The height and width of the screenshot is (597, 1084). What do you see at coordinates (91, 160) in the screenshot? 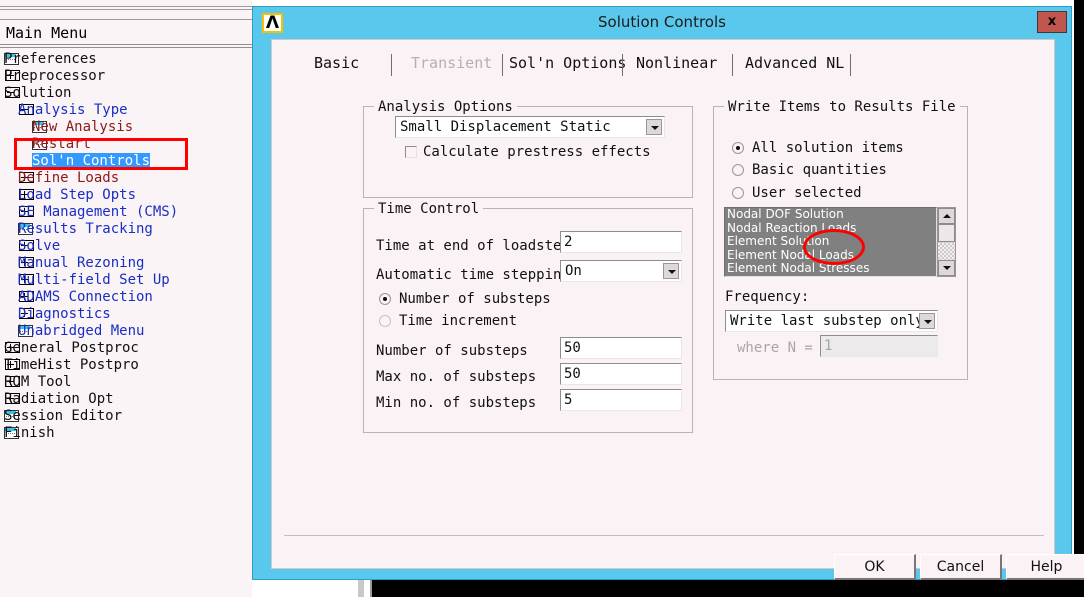
I see `menu-item-label: Sol'n Controls` at bounding box center [91, 160].